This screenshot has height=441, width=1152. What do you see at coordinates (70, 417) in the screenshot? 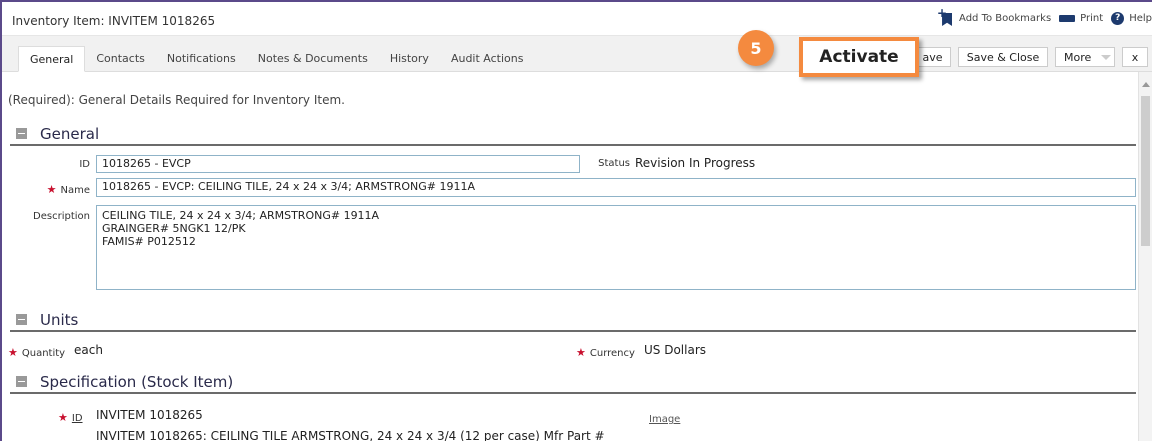
I see `spec-id-label: ★ ID` at bounding box center [70, 417].